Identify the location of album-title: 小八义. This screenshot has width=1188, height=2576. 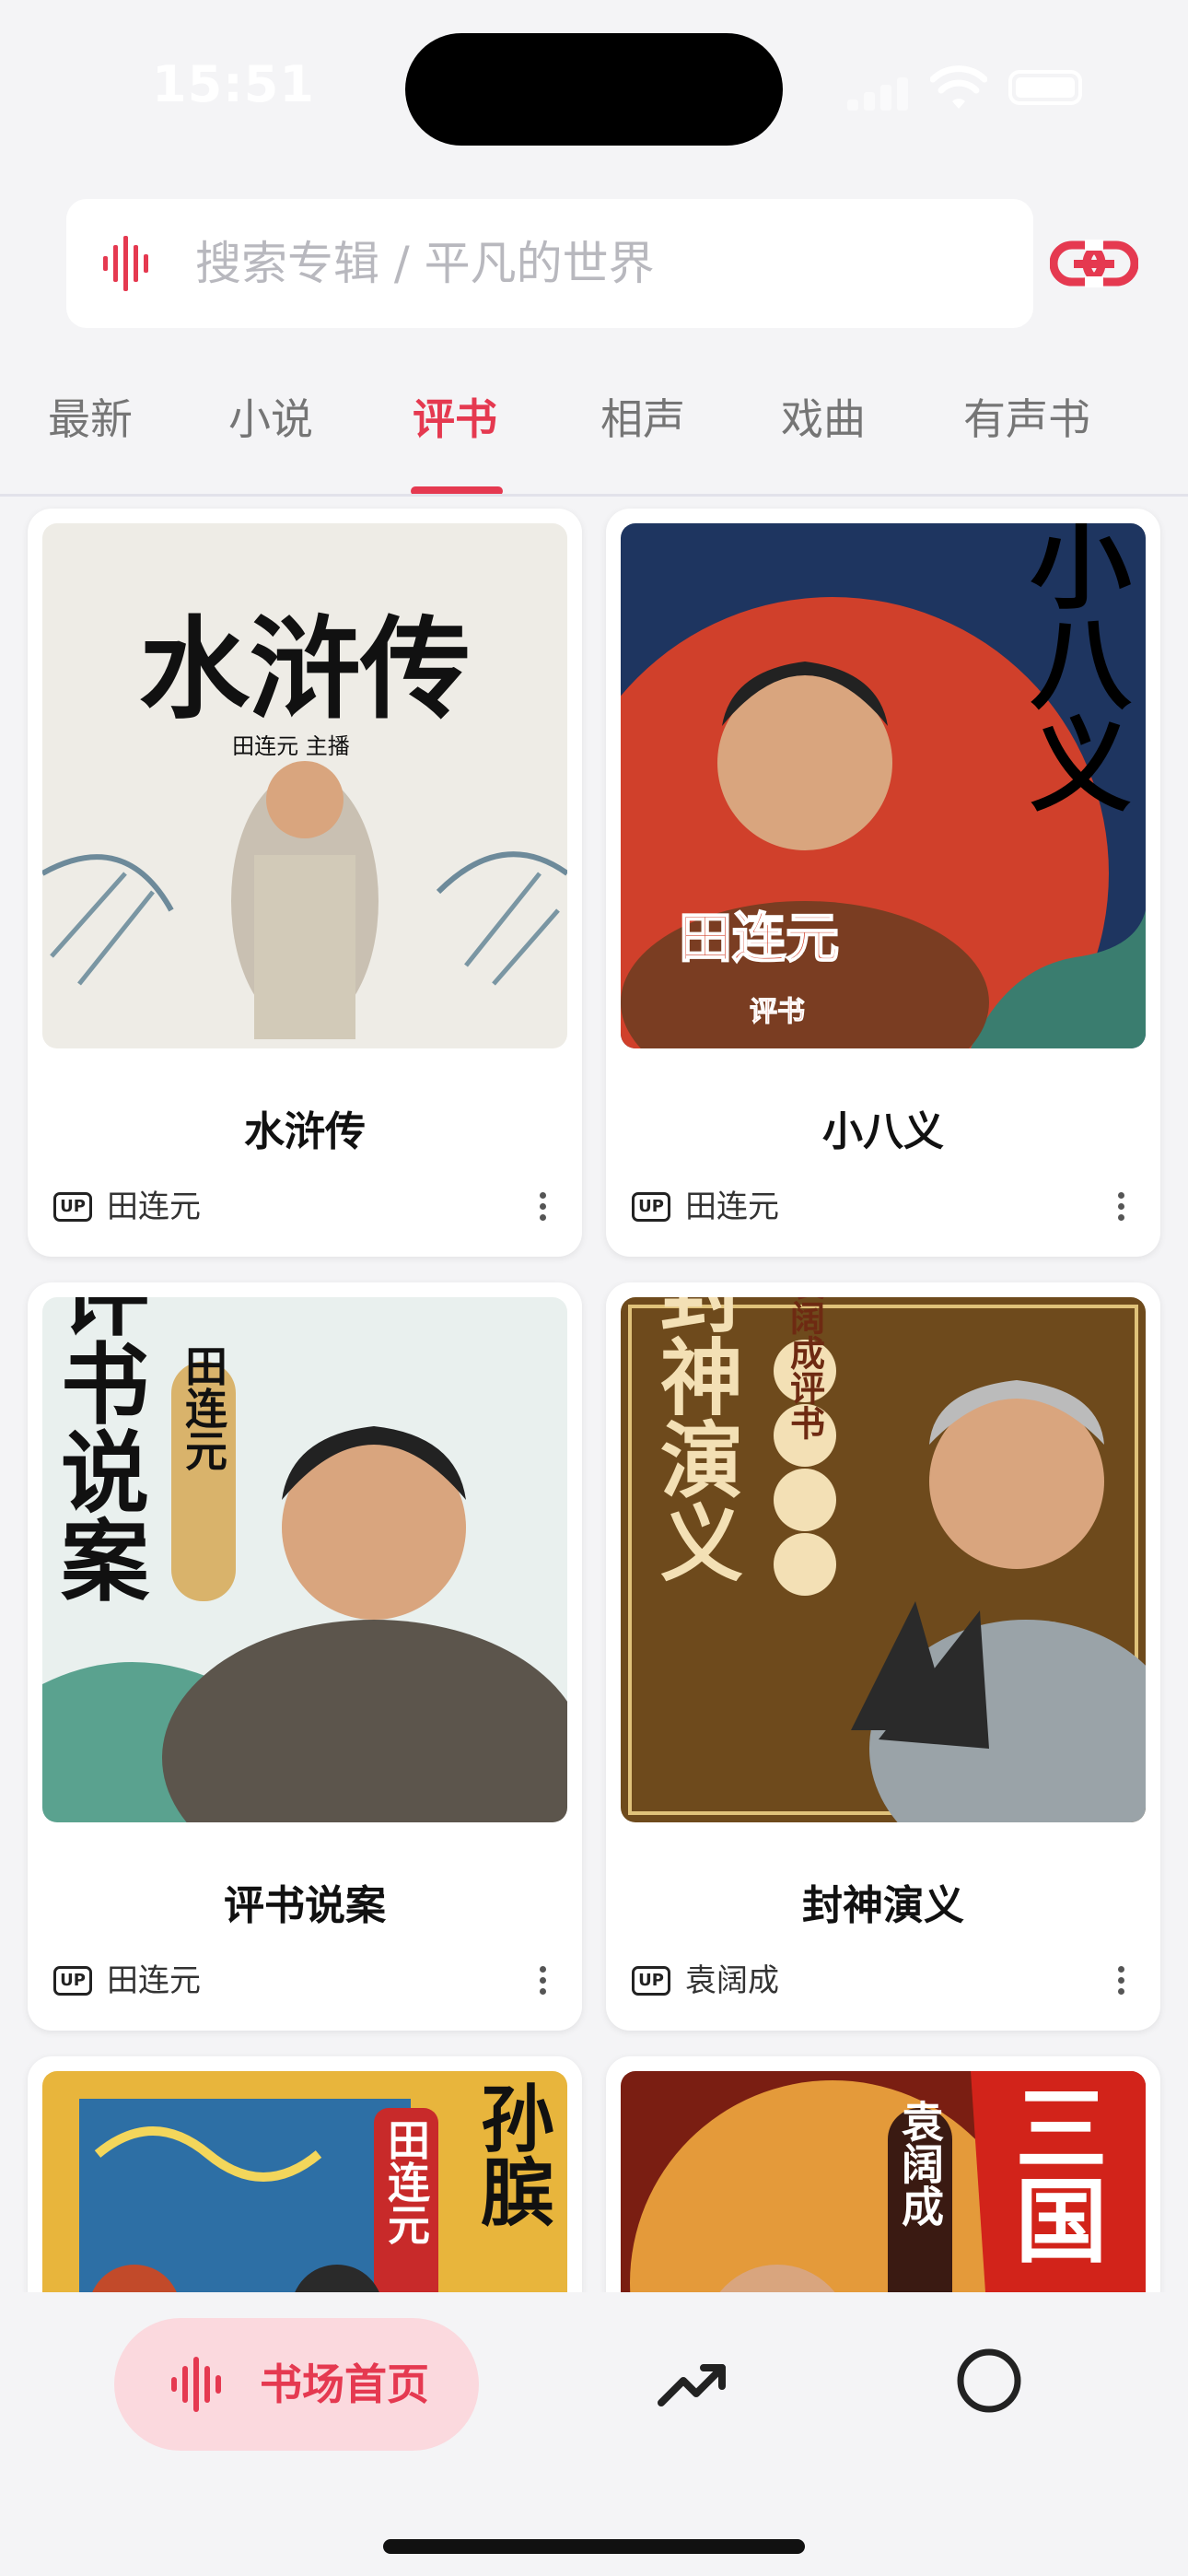
(883, 1131).